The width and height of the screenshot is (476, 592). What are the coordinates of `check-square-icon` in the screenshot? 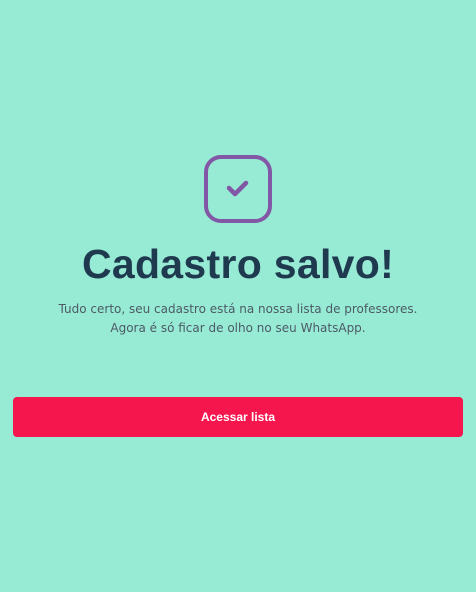 It's located at (238, 189).